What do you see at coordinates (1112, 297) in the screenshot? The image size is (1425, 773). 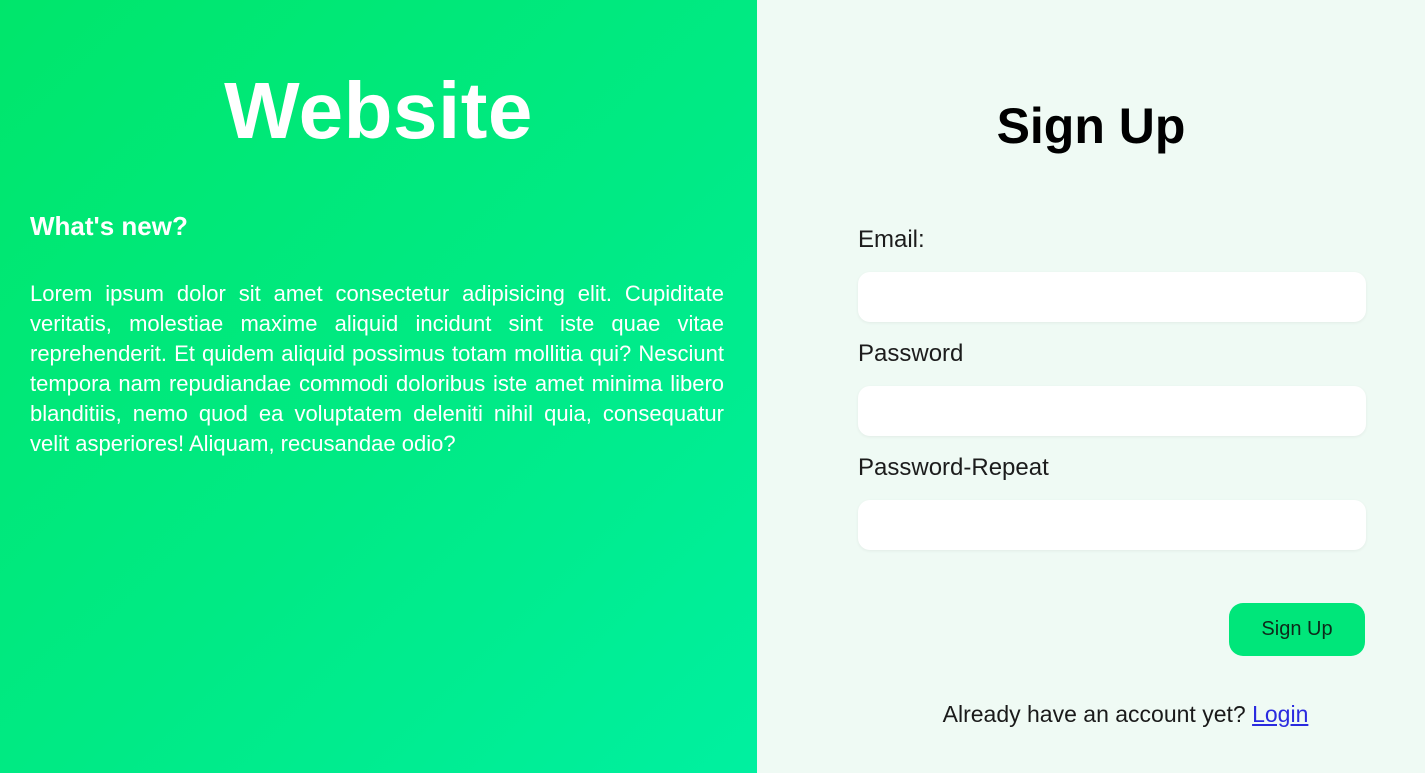 I see `email-field` at bounding box center [1112, 297].